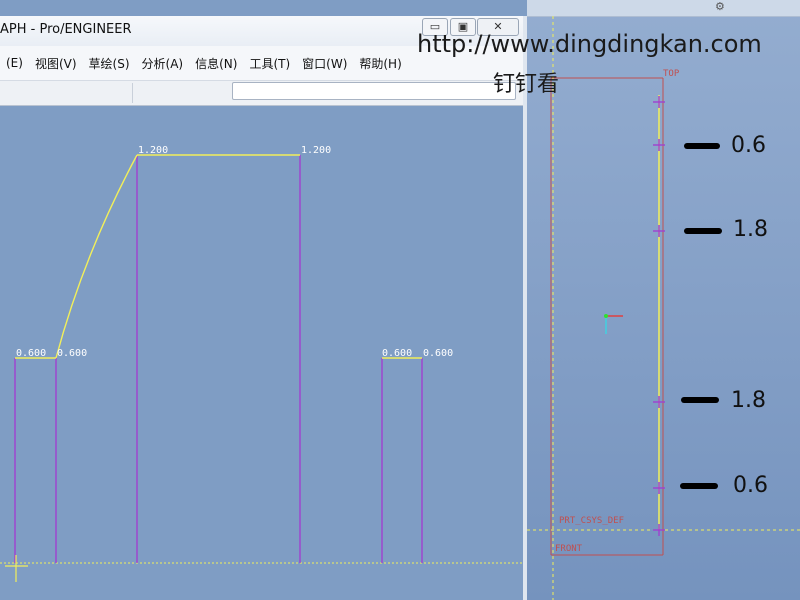 Image resolution: width=800 pixels, height=600 pixels. Describe the element at coordinates (16, 568) in the screenshot. I see `origin-marker-icon` at that location.